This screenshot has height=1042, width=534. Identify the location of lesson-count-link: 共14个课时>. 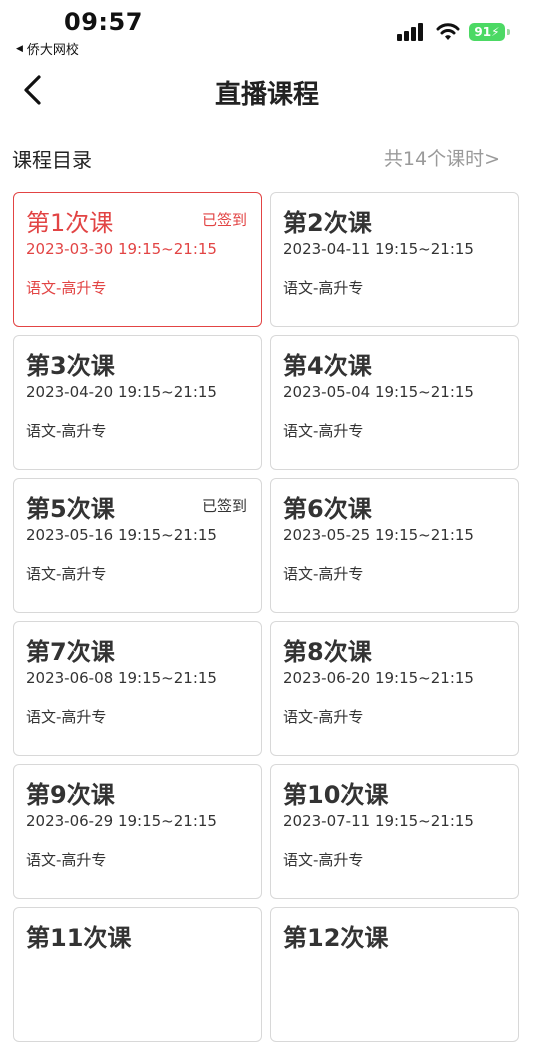
(442, 157).